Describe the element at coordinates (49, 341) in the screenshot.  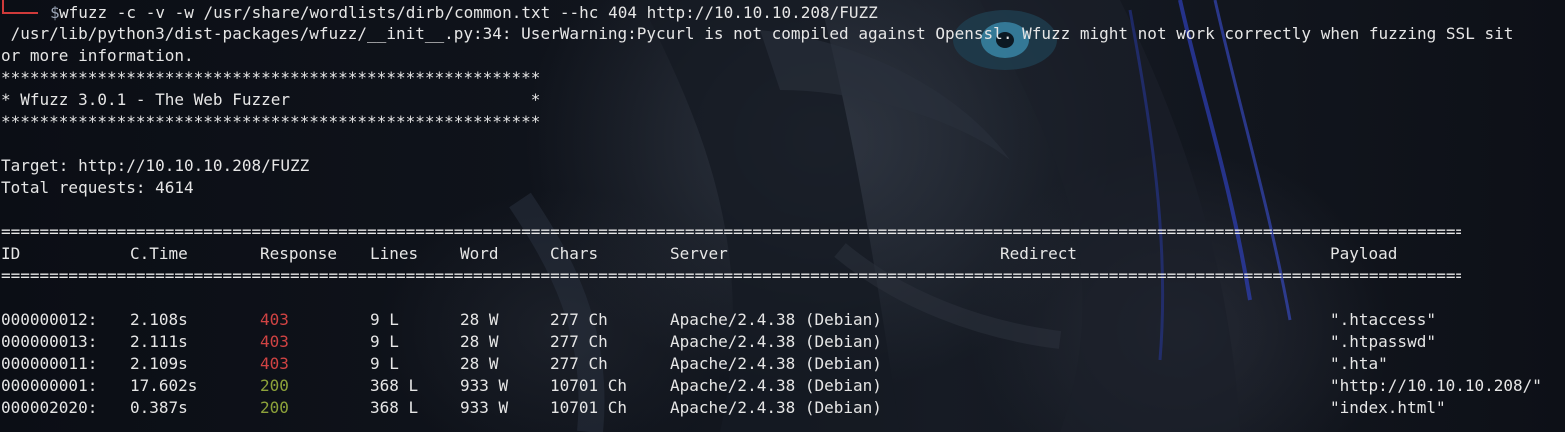
I see `row-id: 000000013:` at that location.